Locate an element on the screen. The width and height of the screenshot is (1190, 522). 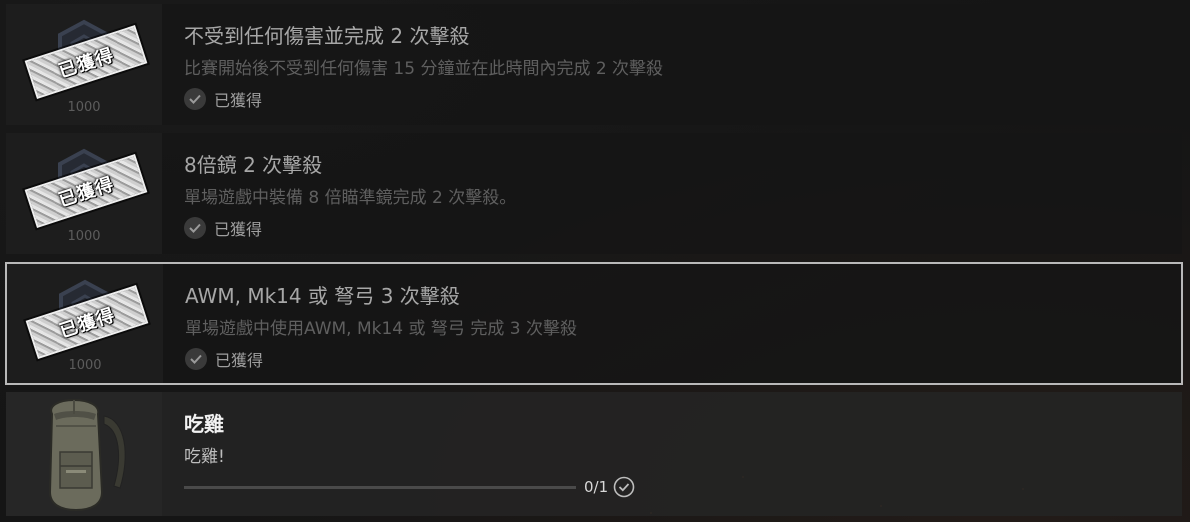
mission-title: AWM, Mk14 或 弩弓 3 次擊殺 is located at coordinates (322, 296).